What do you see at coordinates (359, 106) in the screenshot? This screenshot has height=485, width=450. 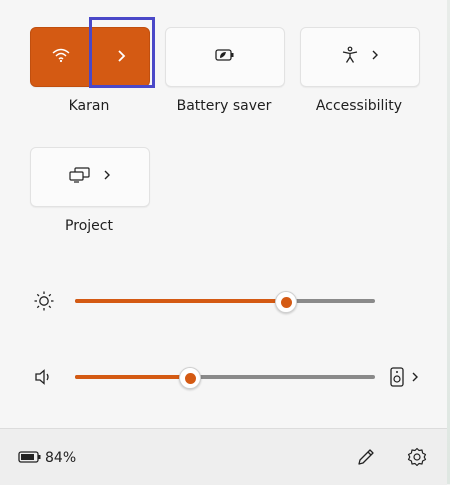 I see `accessibility-label: Accessibility` at bounding box center [359, 106].